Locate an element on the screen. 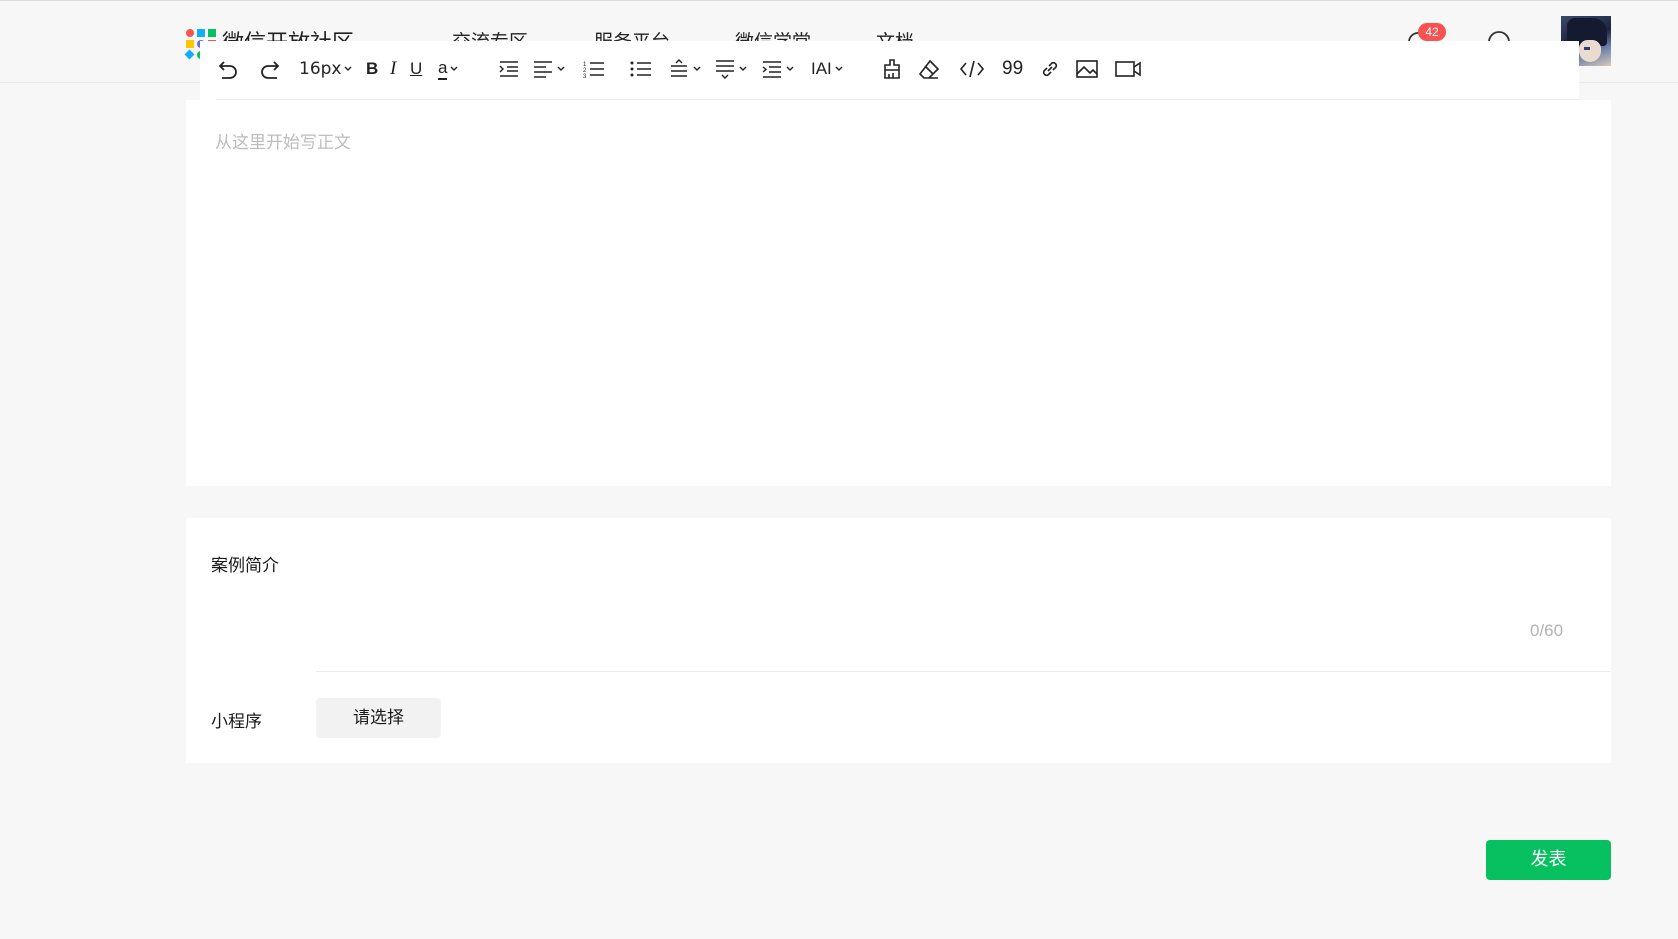  quote-icon: 99 is located at coordinates (1012, 69).